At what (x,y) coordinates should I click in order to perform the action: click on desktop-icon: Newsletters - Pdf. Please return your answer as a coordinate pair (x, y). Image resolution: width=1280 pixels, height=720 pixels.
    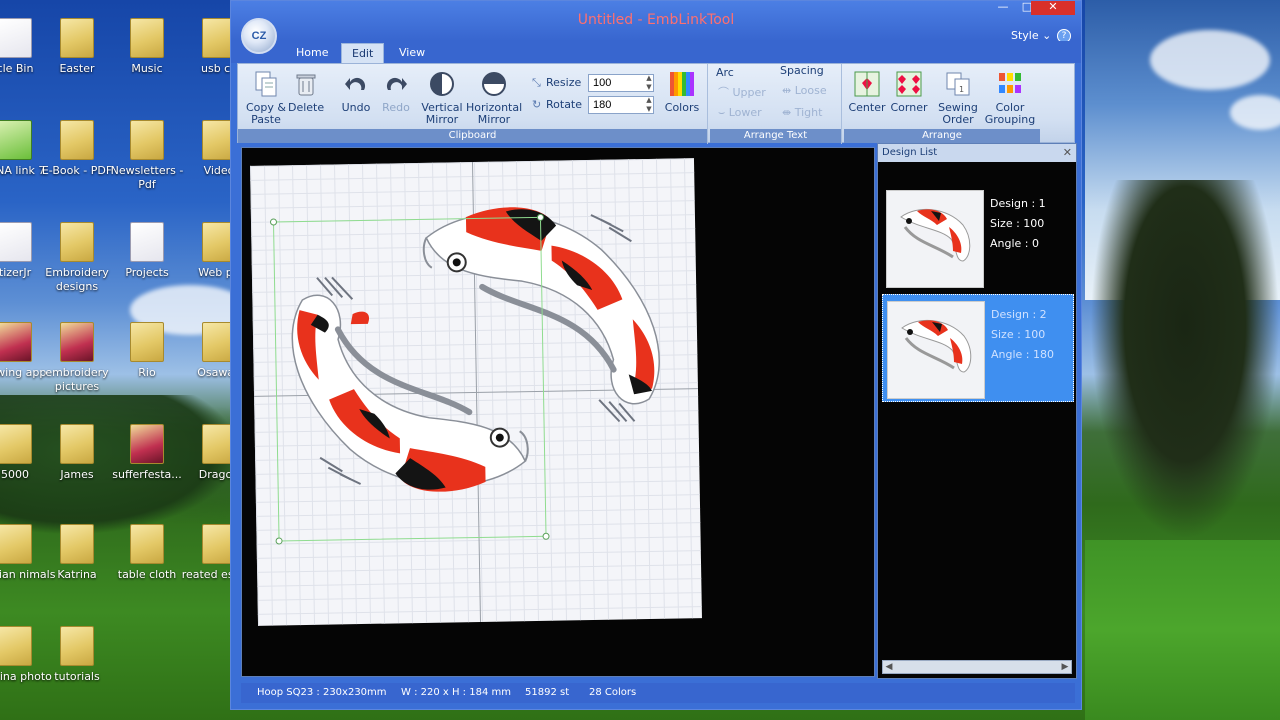
    Looking at the image, I should click on (147, 156).